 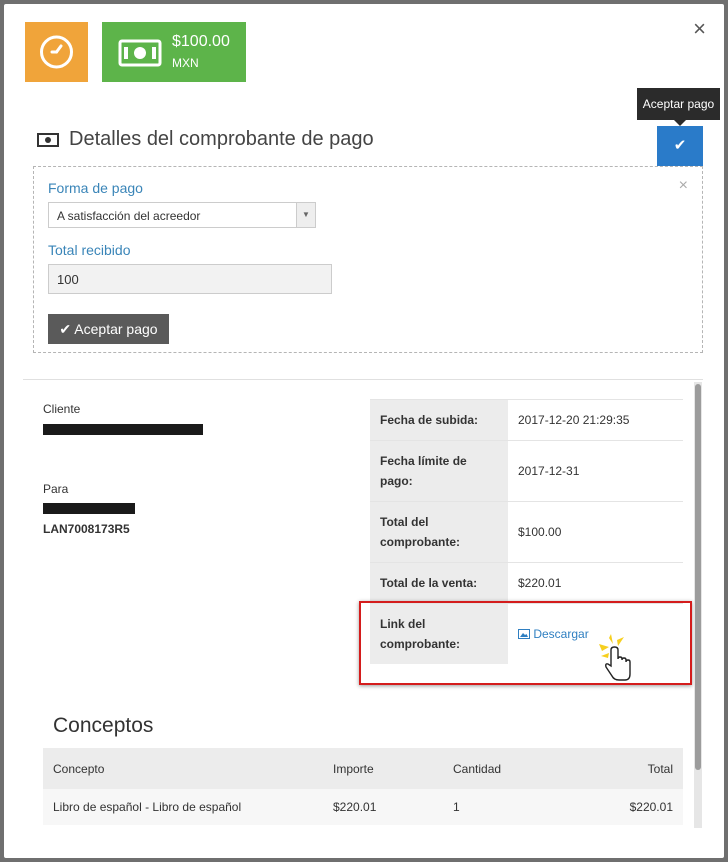 I want to click on column-header: Concepto, so click(x=183, y=768).